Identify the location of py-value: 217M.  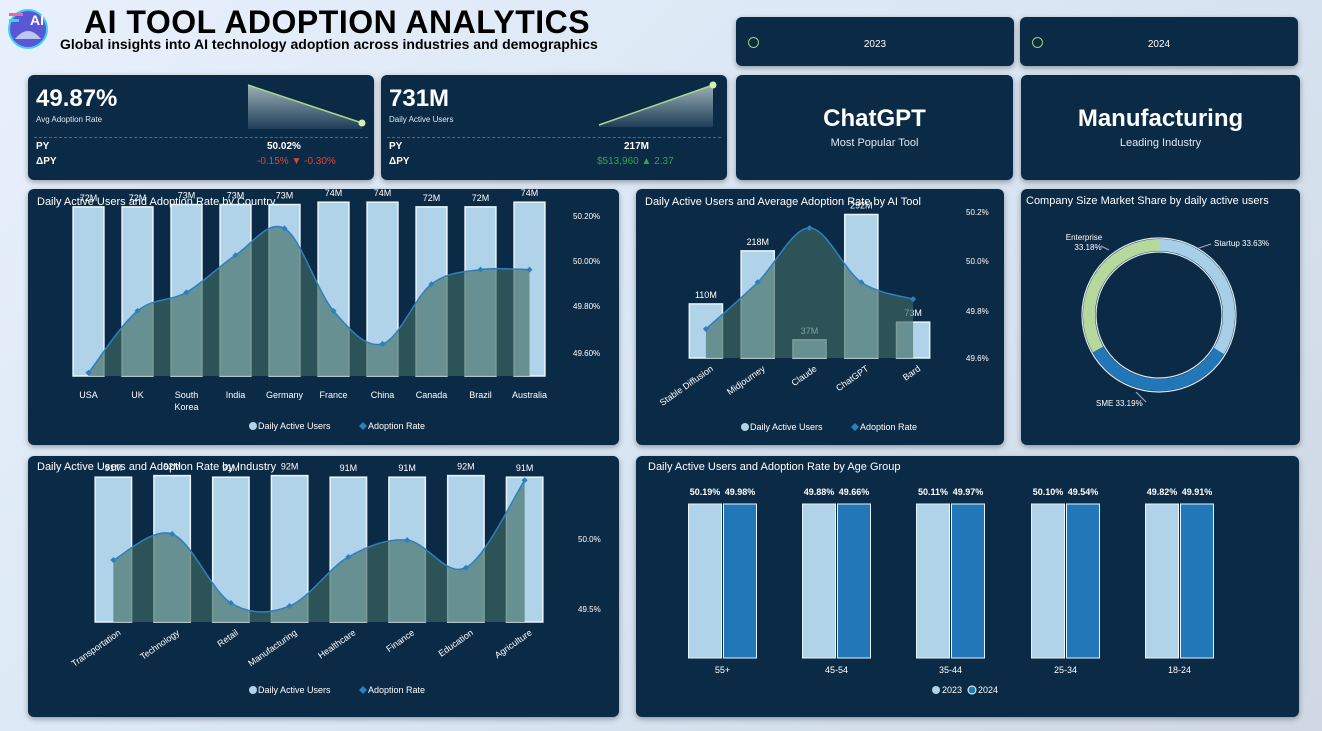
(637, 146).